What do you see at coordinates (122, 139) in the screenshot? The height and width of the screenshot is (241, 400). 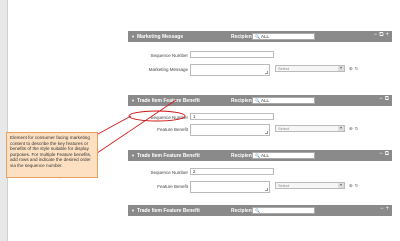 I see `annotation-overlay` at bounding box center [122, 139].